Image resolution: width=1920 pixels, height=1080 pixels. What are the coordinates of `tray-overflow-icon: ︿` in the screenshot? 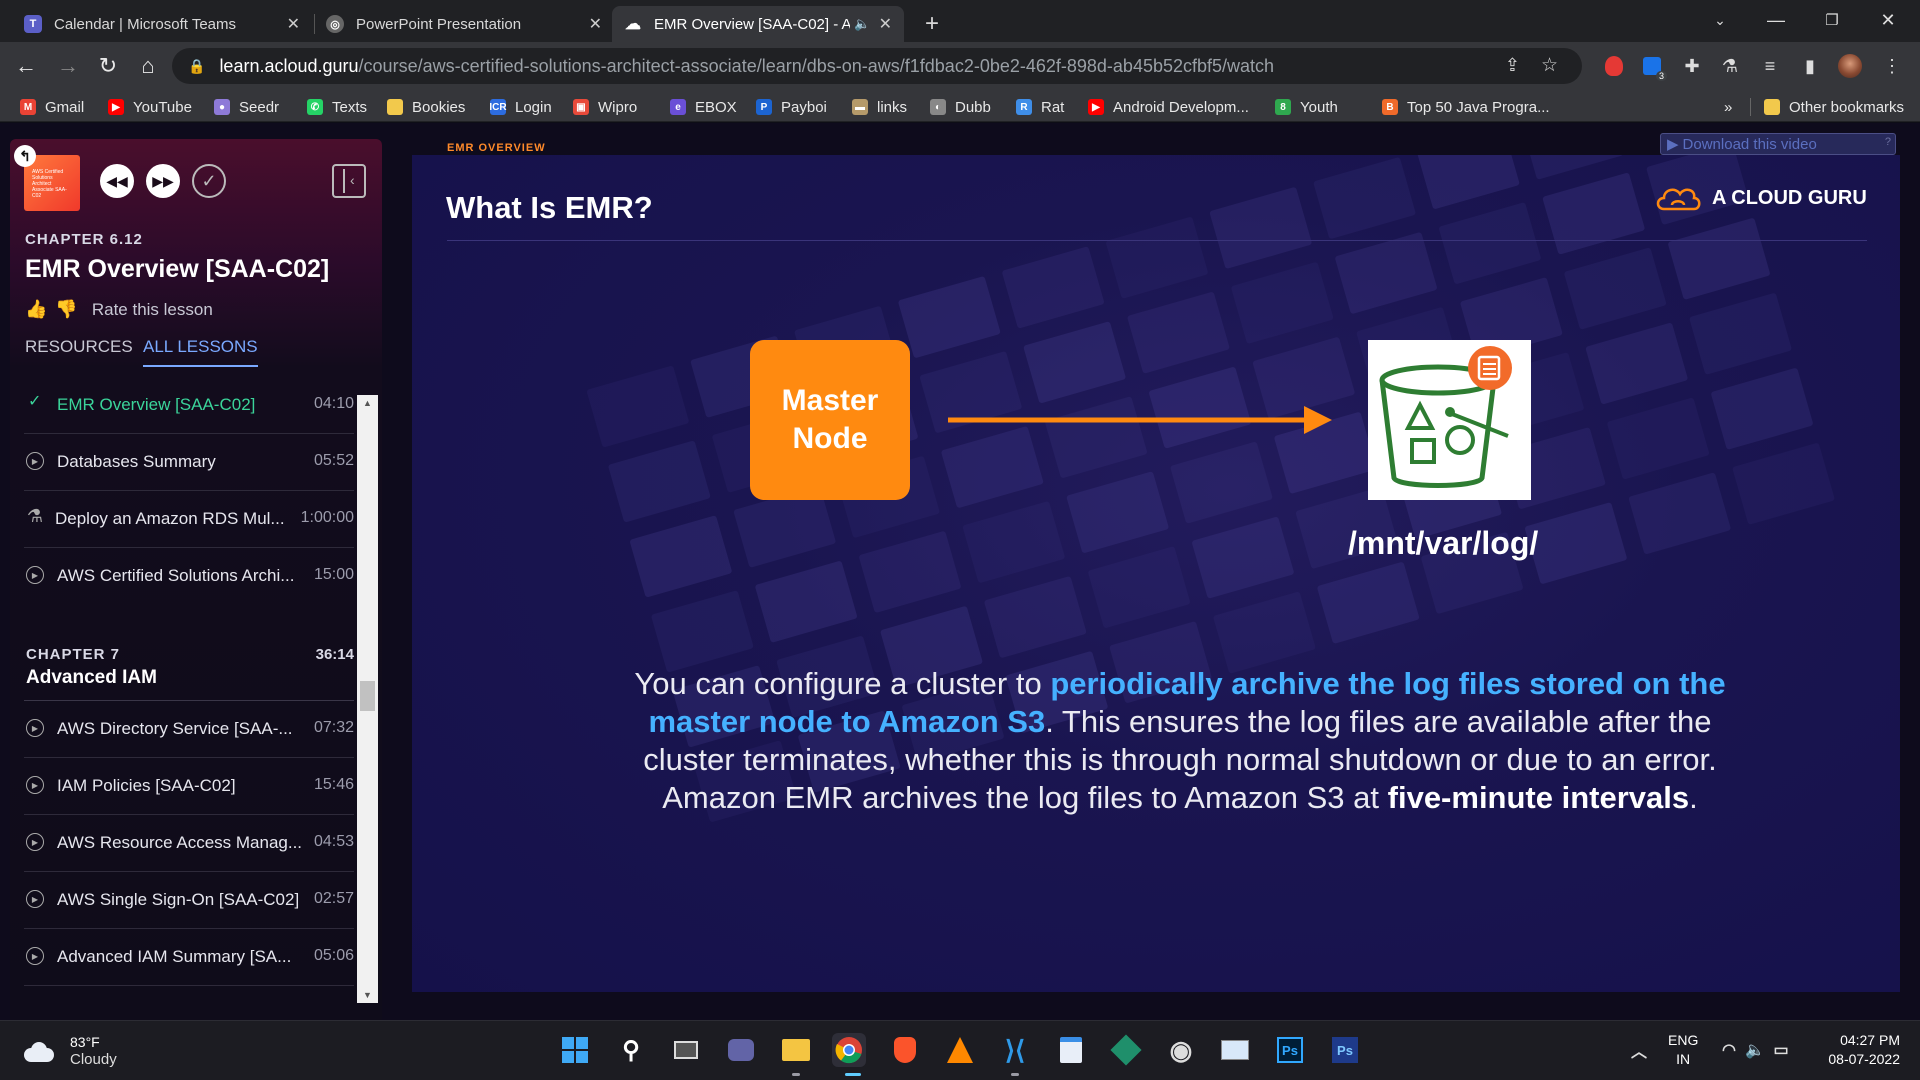 It's located at (1639, 1050).